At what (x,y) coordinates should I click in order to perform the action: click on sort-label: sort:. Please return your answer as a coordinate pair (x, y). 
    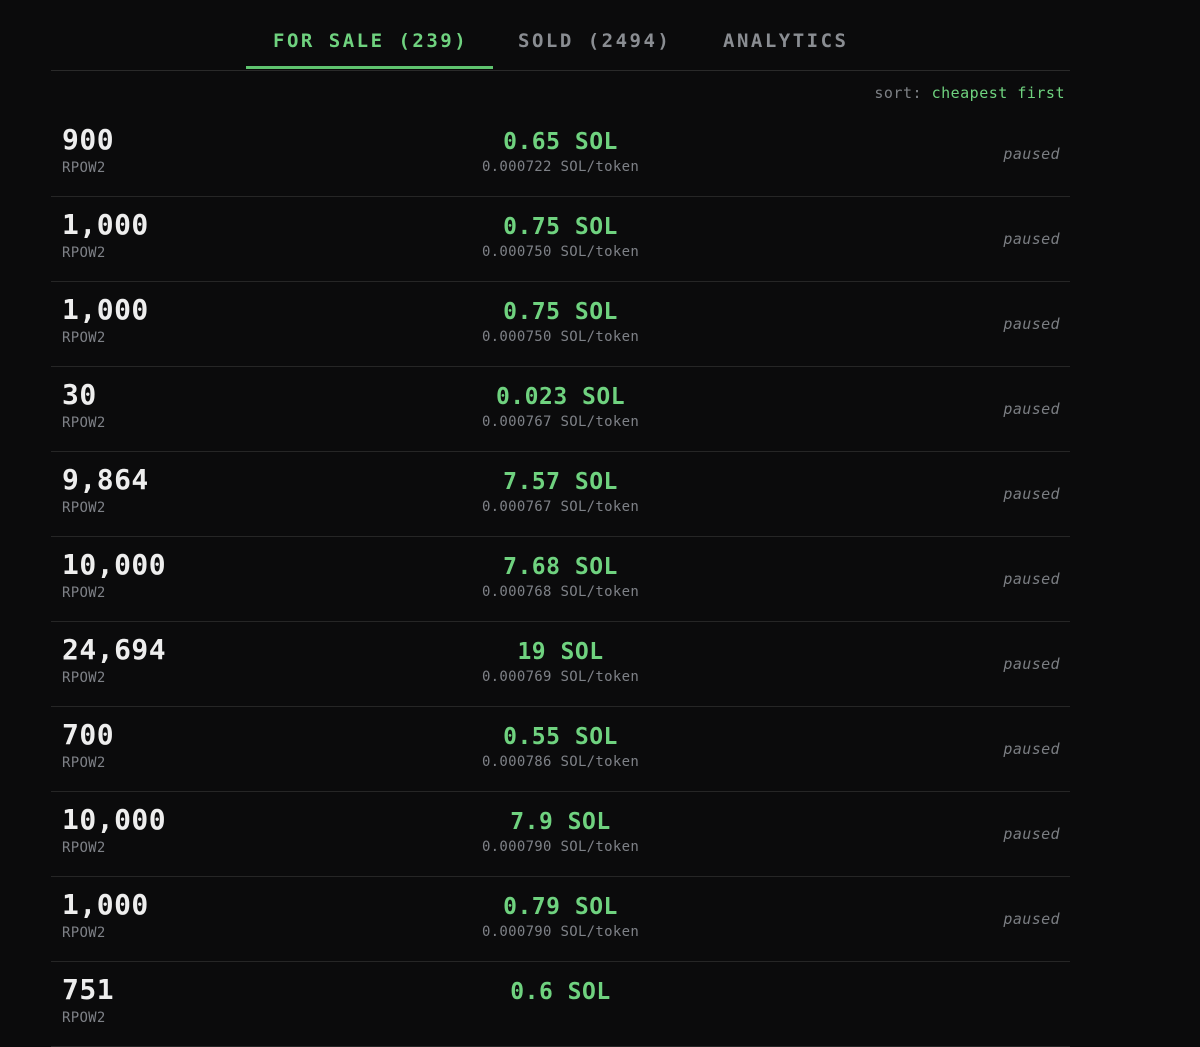
    Looking at the image, I should click on (898, 93).